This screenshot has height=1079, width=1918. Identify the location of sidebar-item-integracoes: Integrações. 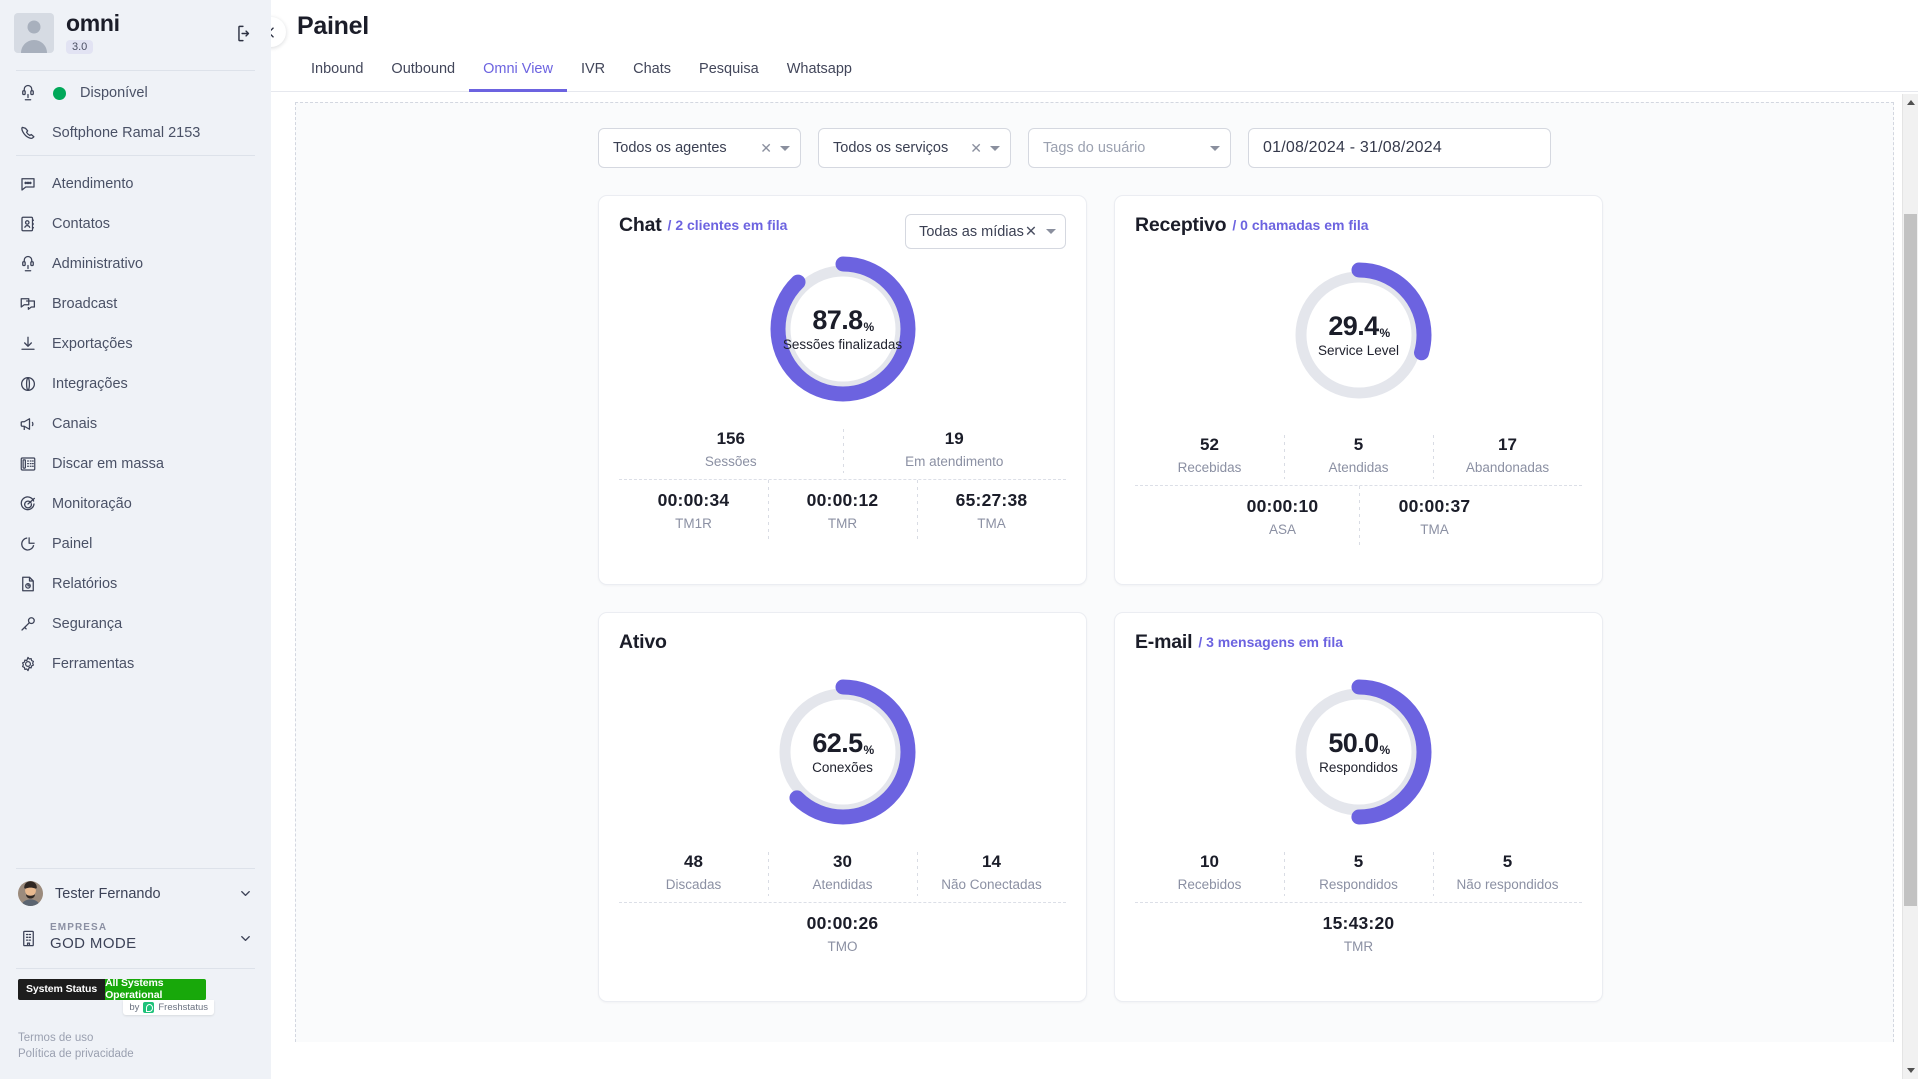
(135, 384).